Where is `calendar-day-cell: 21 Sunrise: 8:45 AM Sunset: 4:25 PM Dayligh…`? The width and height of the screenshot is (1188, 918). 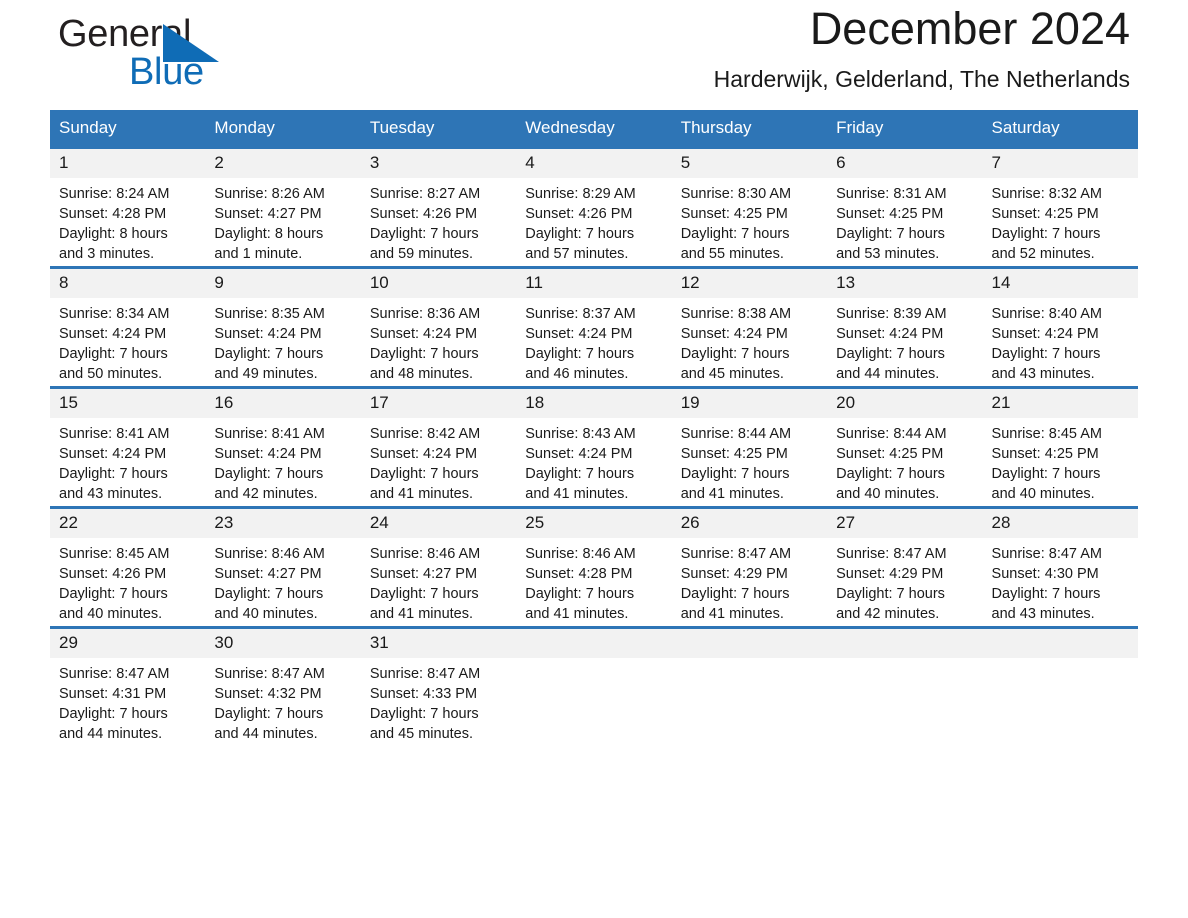 calendar-day-cell: 21 Sunrise: 8:45 AM Sunset: 4:25 PM Dayligh… is located at coordinates (1060, 447).